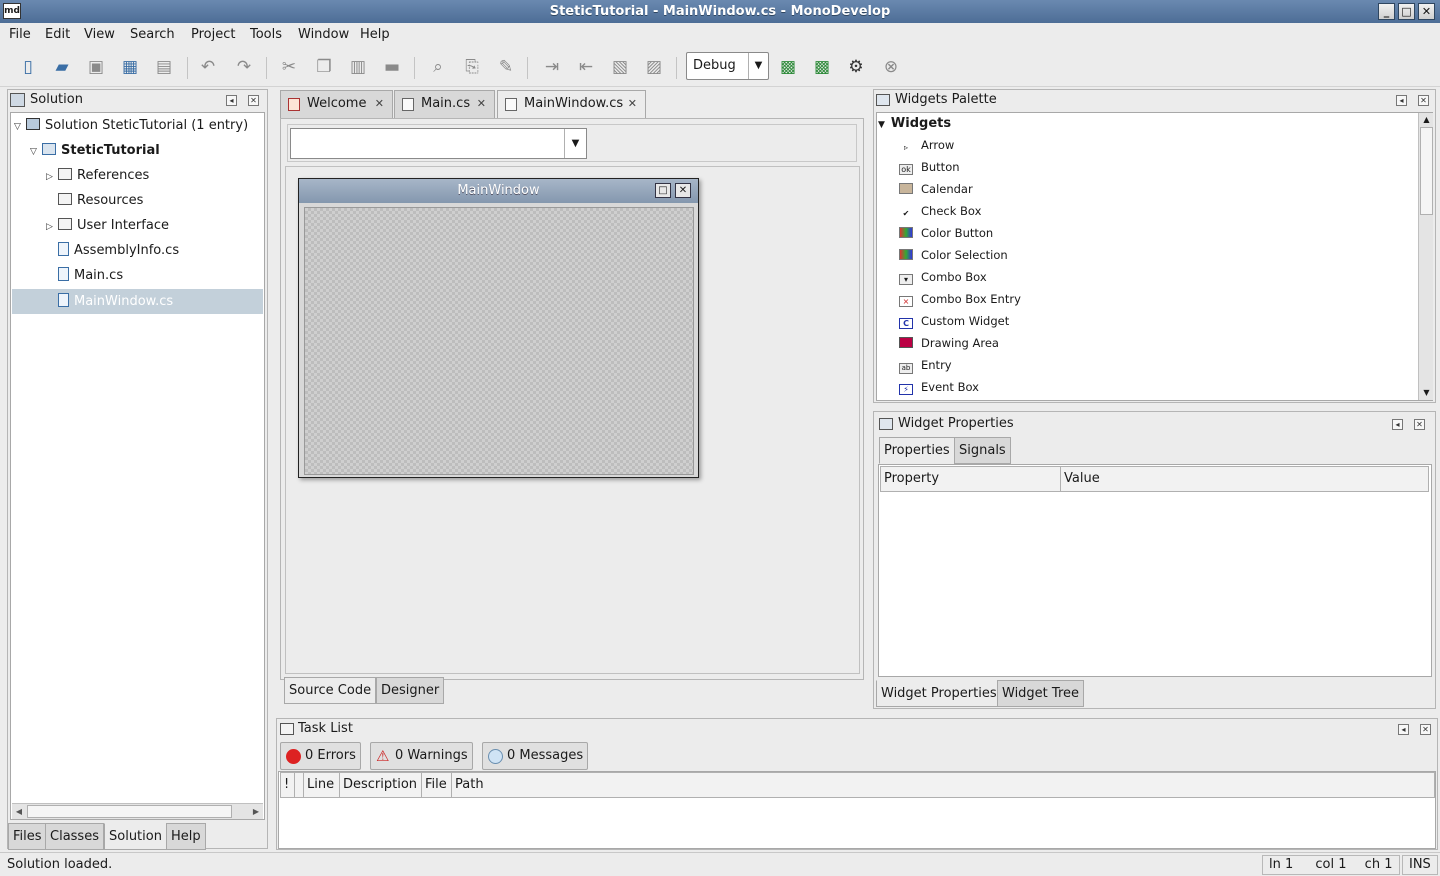  What do you see at coordinates (28, 67) in the screenshot?
I see `new-file-icon: ▯` at bounding box center [28, 67].